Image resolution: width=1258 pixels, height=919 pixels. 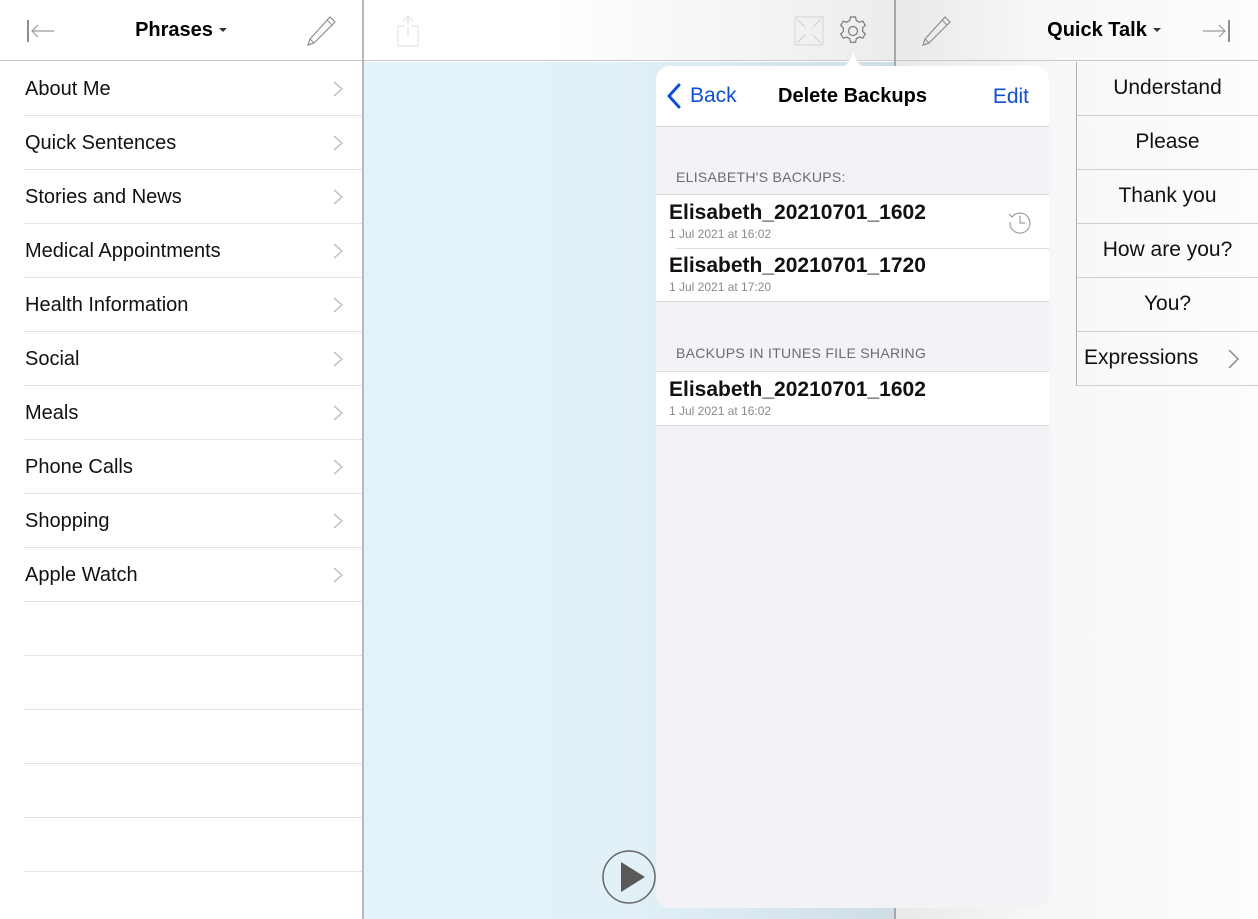 What do you see at coordinates (193, 359) in the screenshot?
I see `phrase-category-item: Social` at bounding box center [193, 359].